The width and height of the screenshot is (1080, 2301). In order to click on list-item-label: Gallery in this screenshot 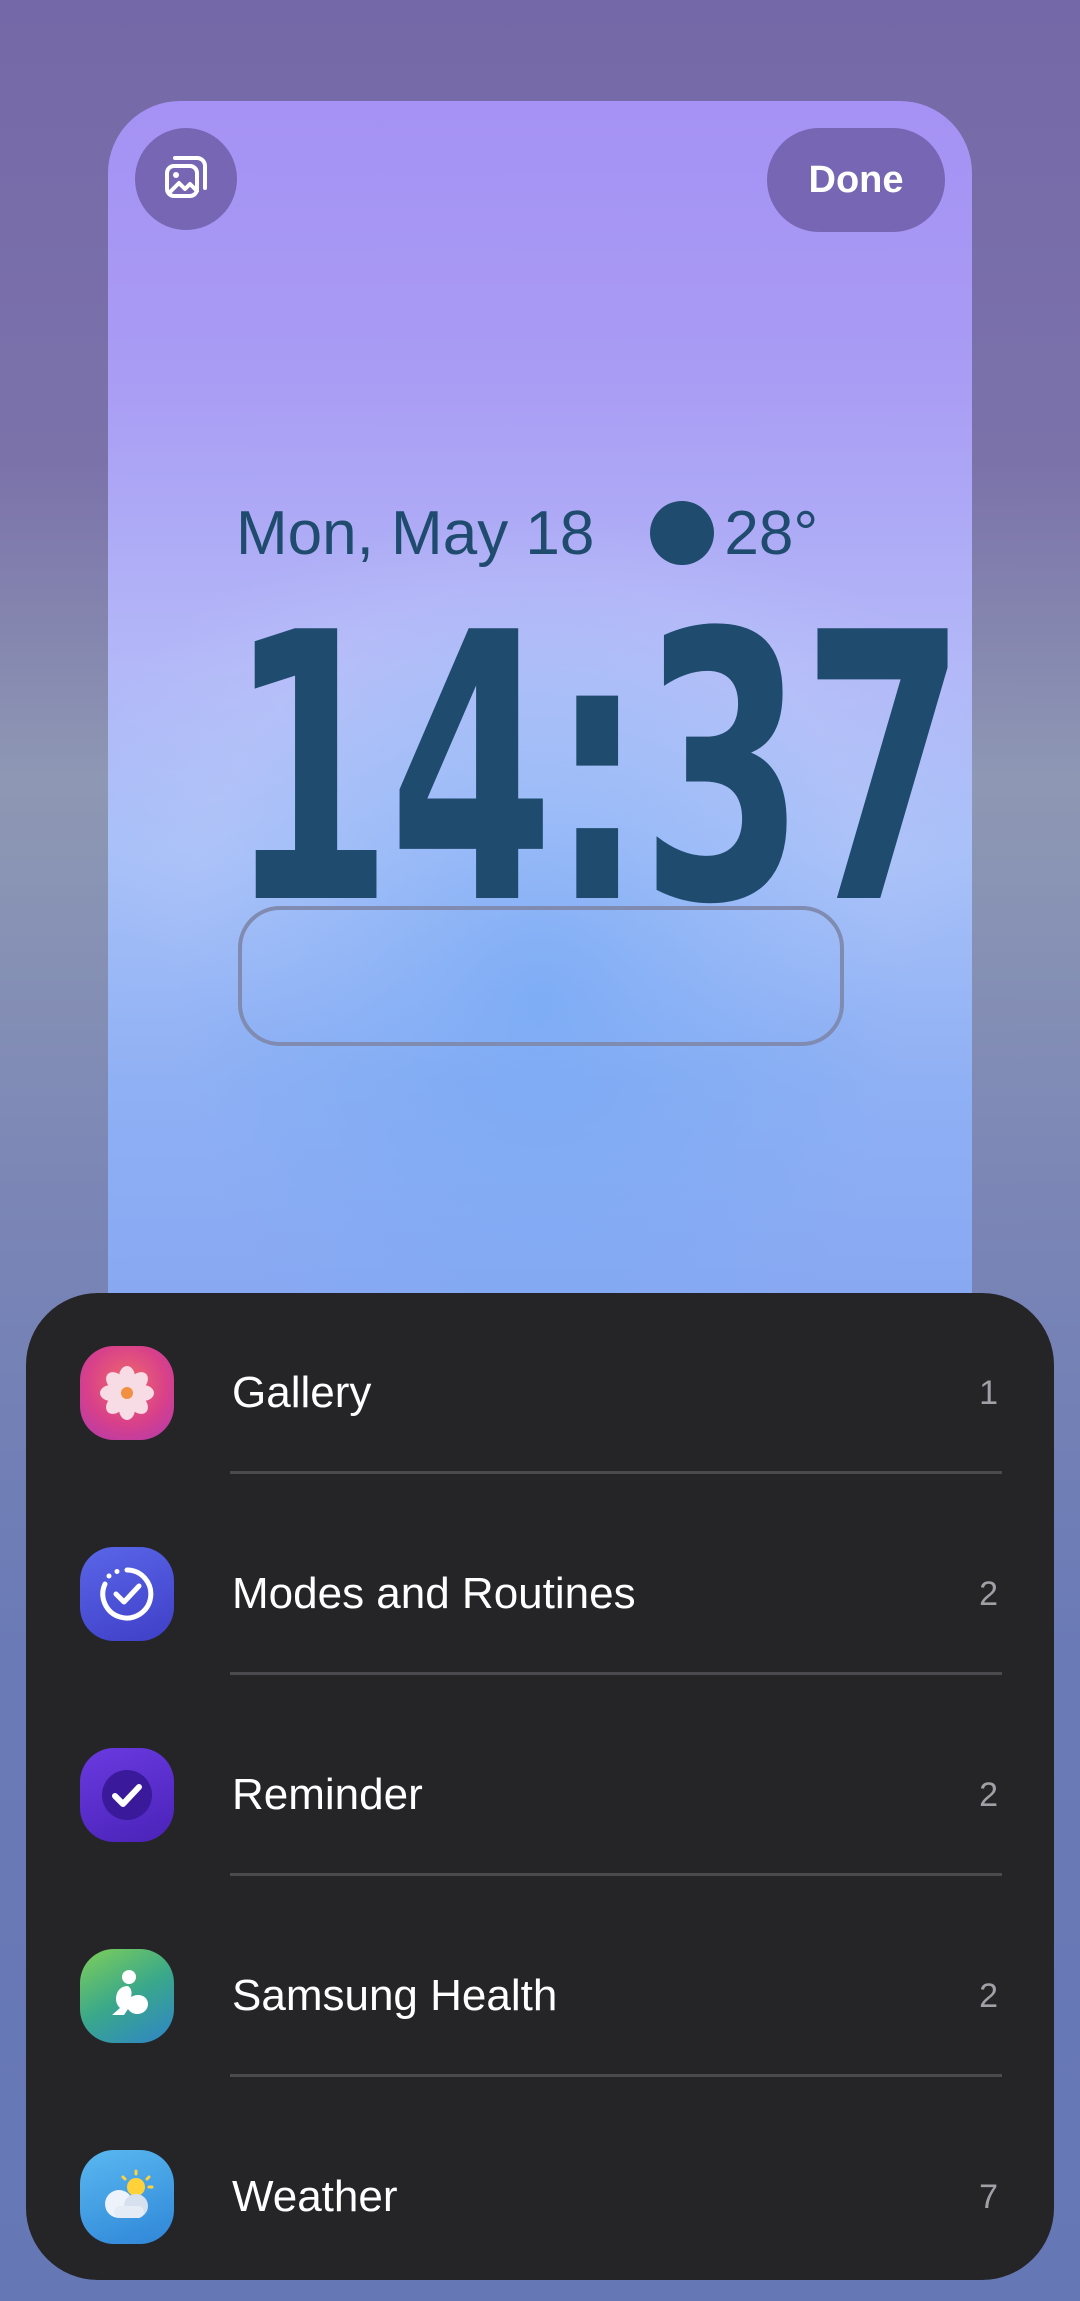, I will do `click(302, 1392)`.